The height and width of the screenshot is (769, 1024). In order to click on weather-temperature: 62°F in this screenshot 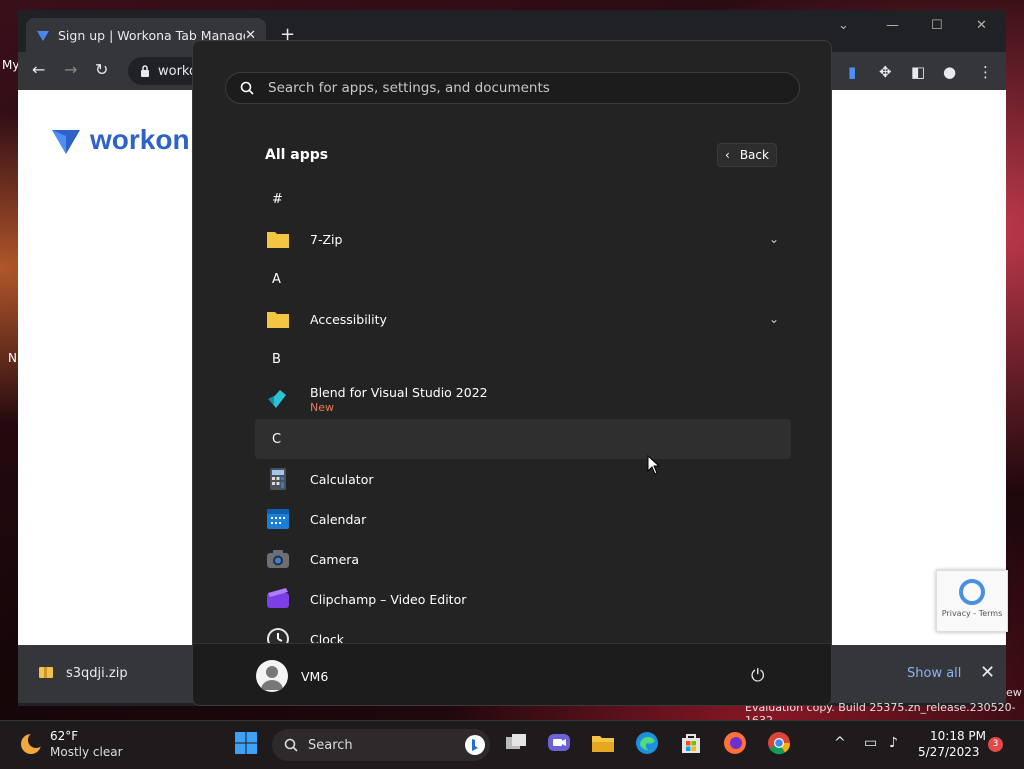, I will do `click(64, 736)`.